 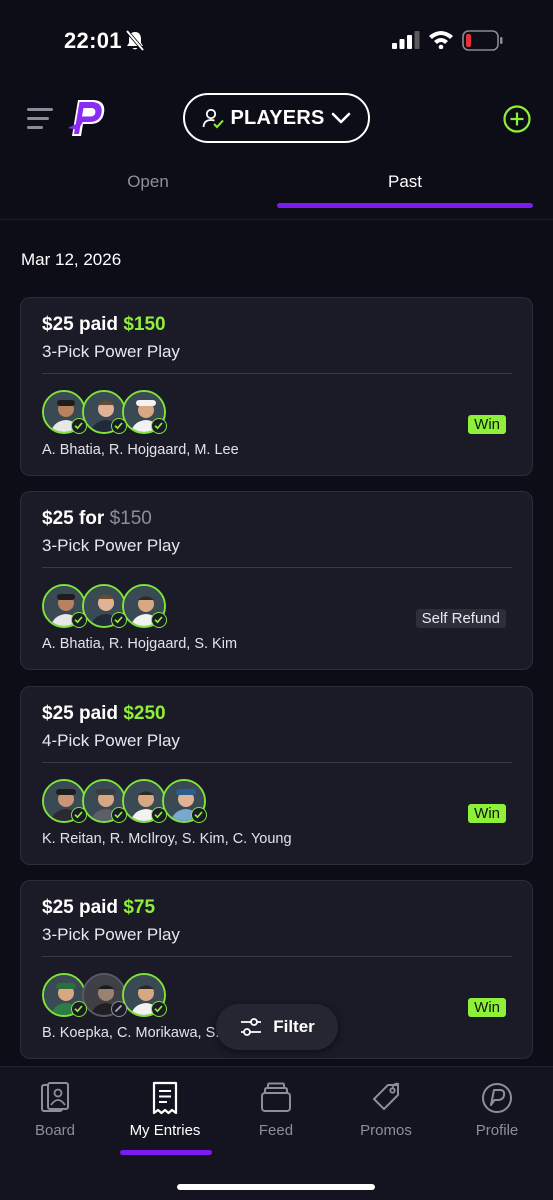 I want to click on entry-verb: for, so click(x=91, y=518).